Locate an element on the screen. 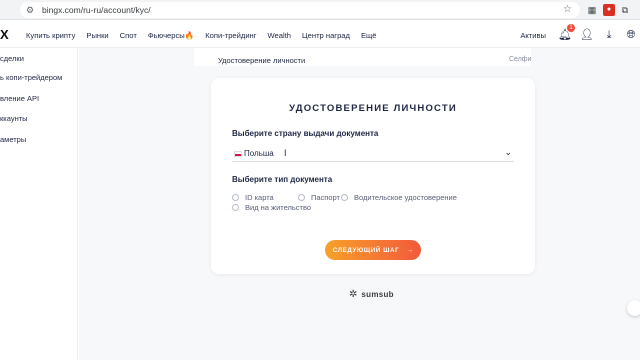 The height and width of the screenshot is (360, 640). country-select: Польша I ⌄ is located at coordinates (373, 154).